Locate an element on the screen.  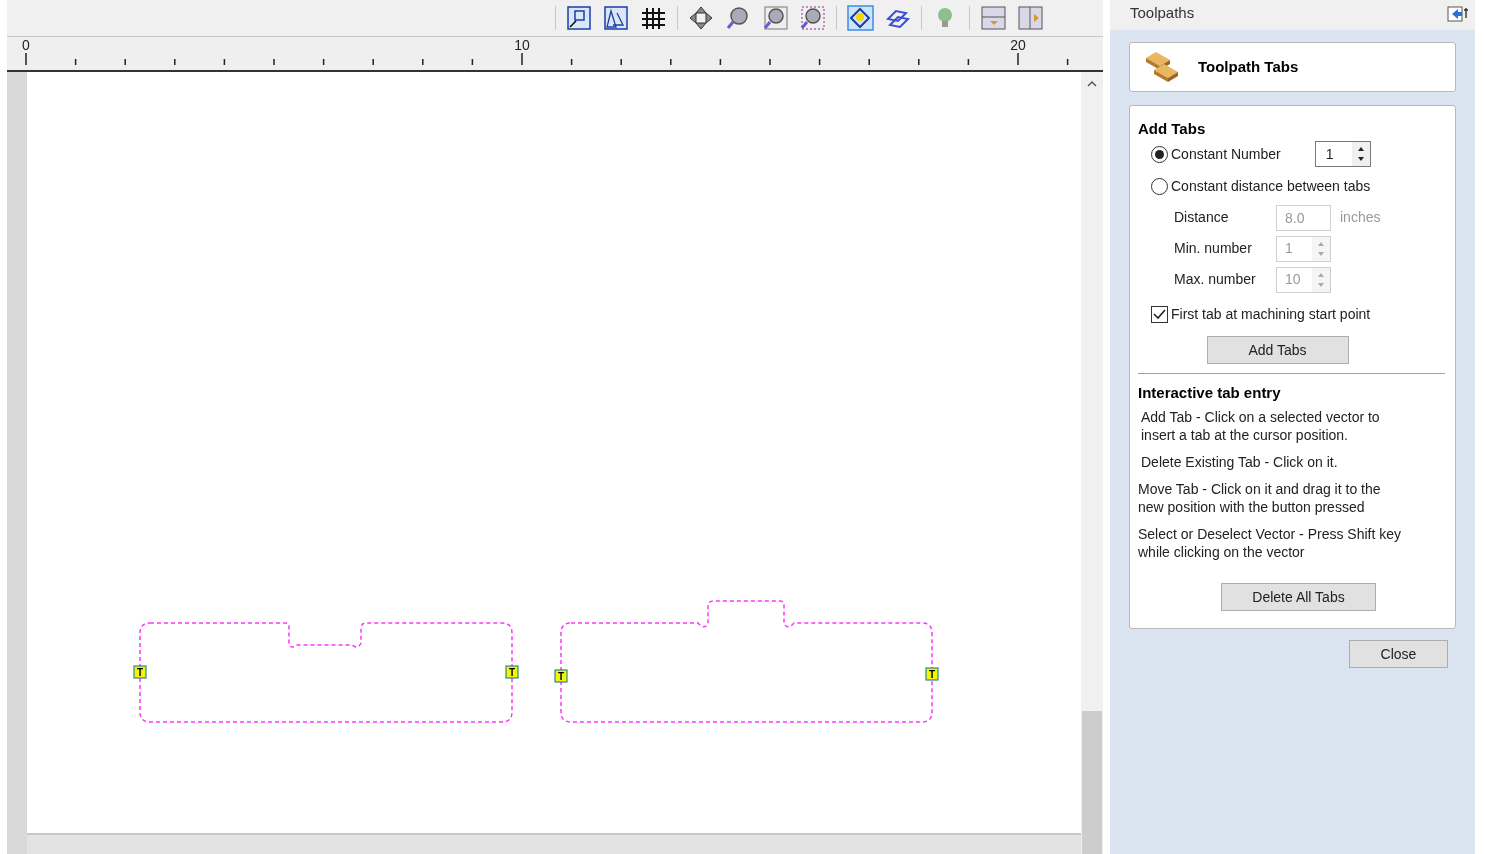
dimension-icon is located at coordinates (616, 18).